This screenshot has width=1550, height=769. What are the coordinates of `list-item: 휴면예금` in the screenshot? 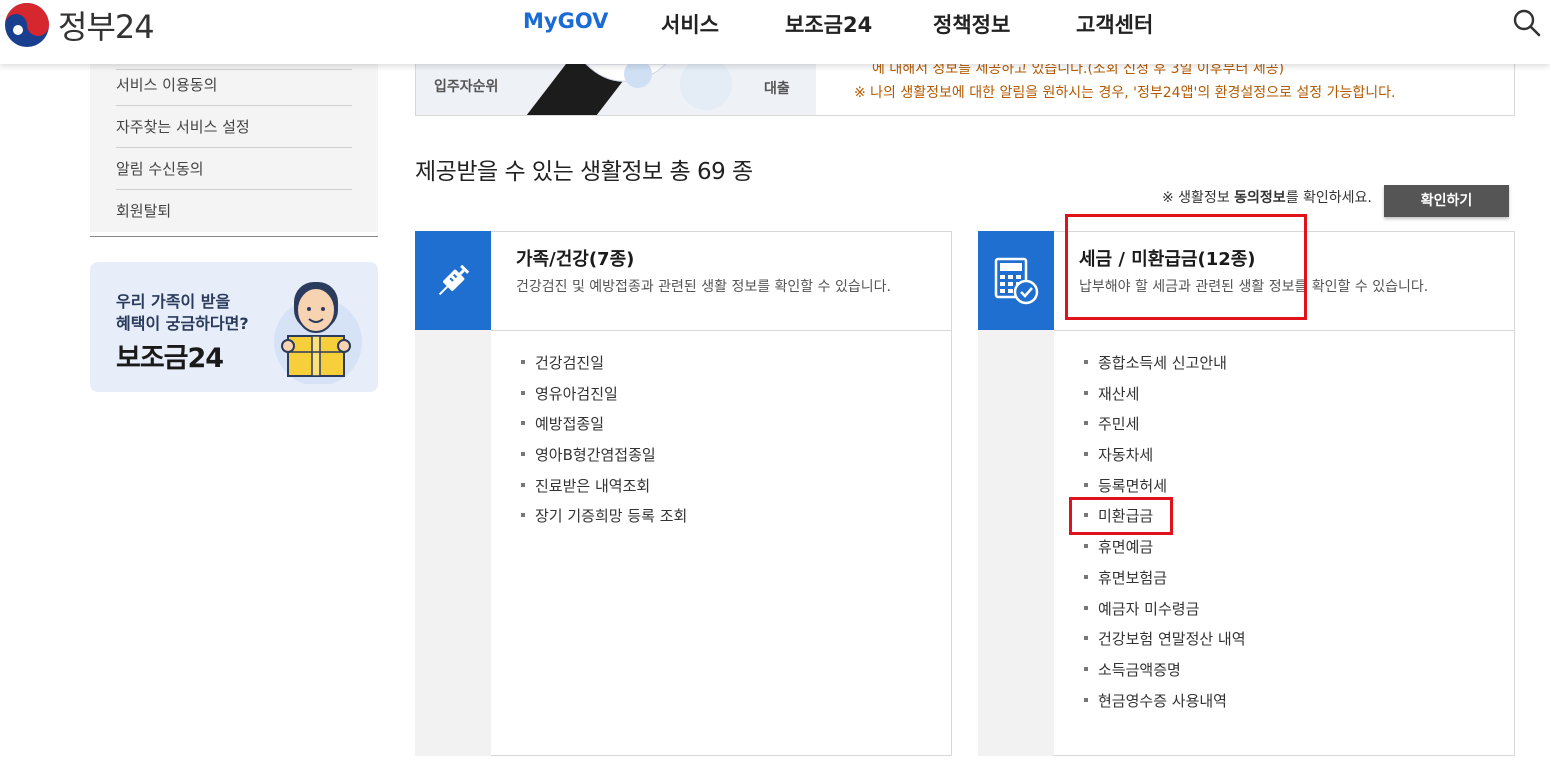 It's located at (1165, 551).